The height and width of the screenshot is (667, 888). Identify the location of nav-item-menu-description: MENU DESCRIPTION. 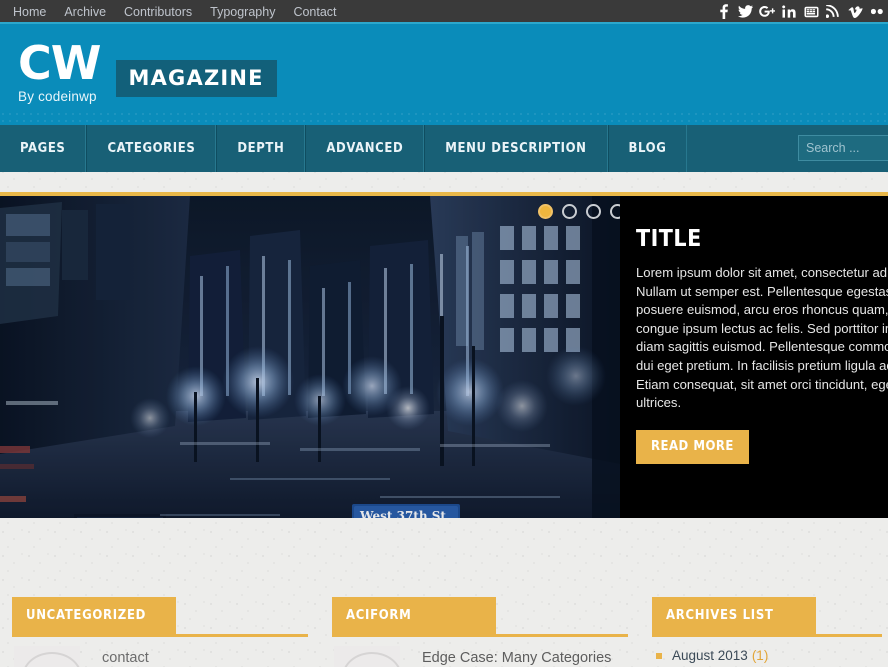
(516, 148).